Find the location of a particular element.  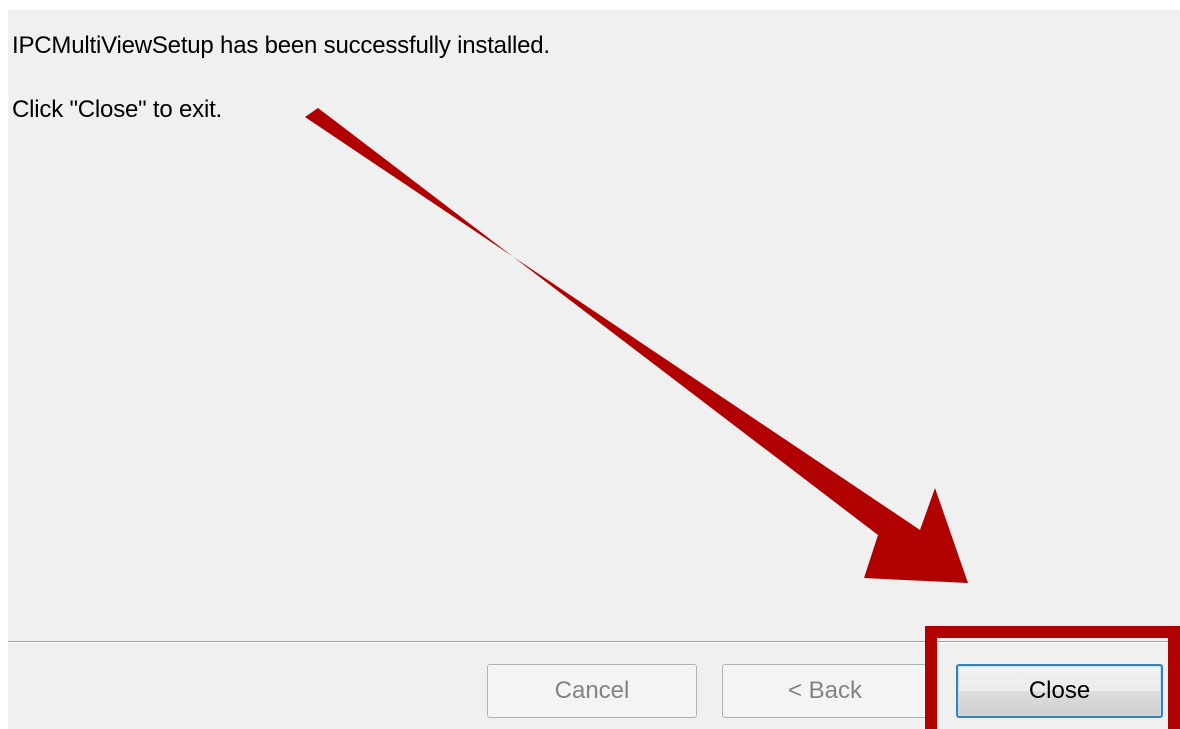

cancel-button: Cancel is located at coordinates (592, 691).